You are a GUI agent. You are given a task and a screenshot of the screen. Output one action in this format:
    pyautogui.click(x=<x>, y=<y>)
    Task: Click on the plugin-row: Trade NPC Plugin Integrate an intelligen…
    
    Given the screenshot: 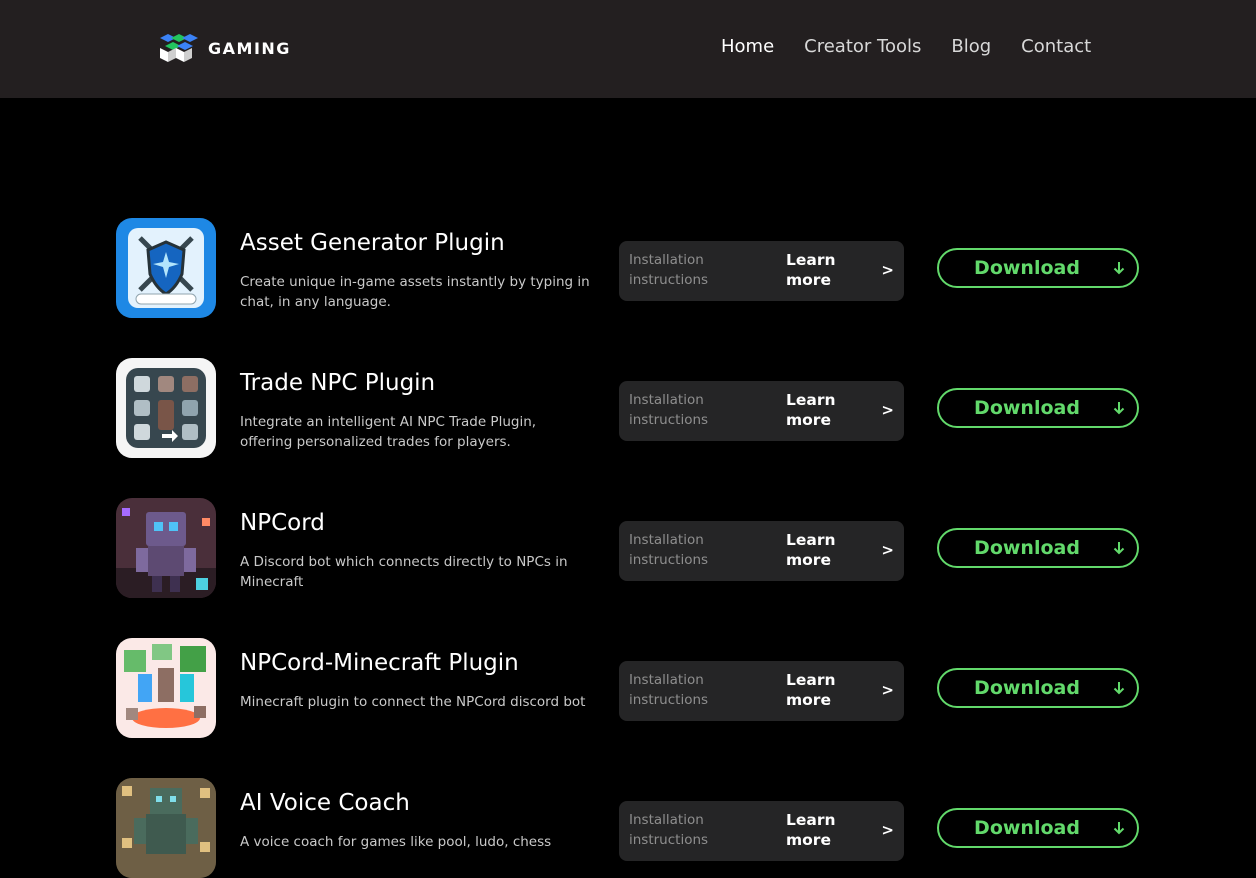 What is the action you would take?
    pyautogui.click(x=631, y=408)
    